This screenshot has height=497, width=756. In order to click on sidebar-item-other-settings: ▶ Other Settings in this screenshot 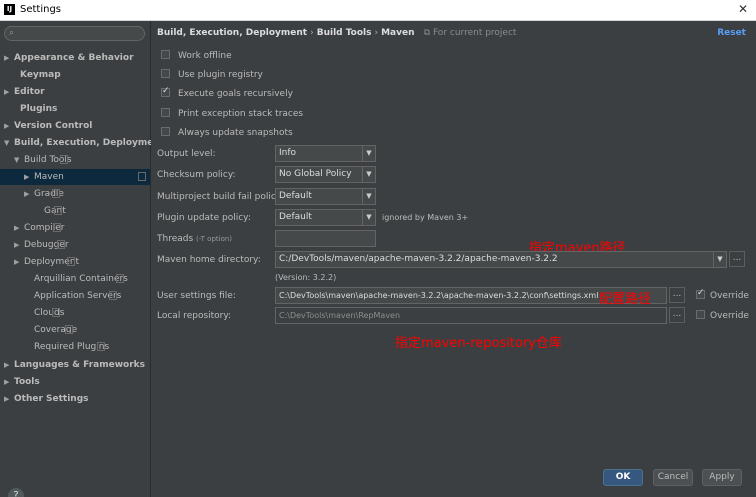, I will do `click(46, 399)`.